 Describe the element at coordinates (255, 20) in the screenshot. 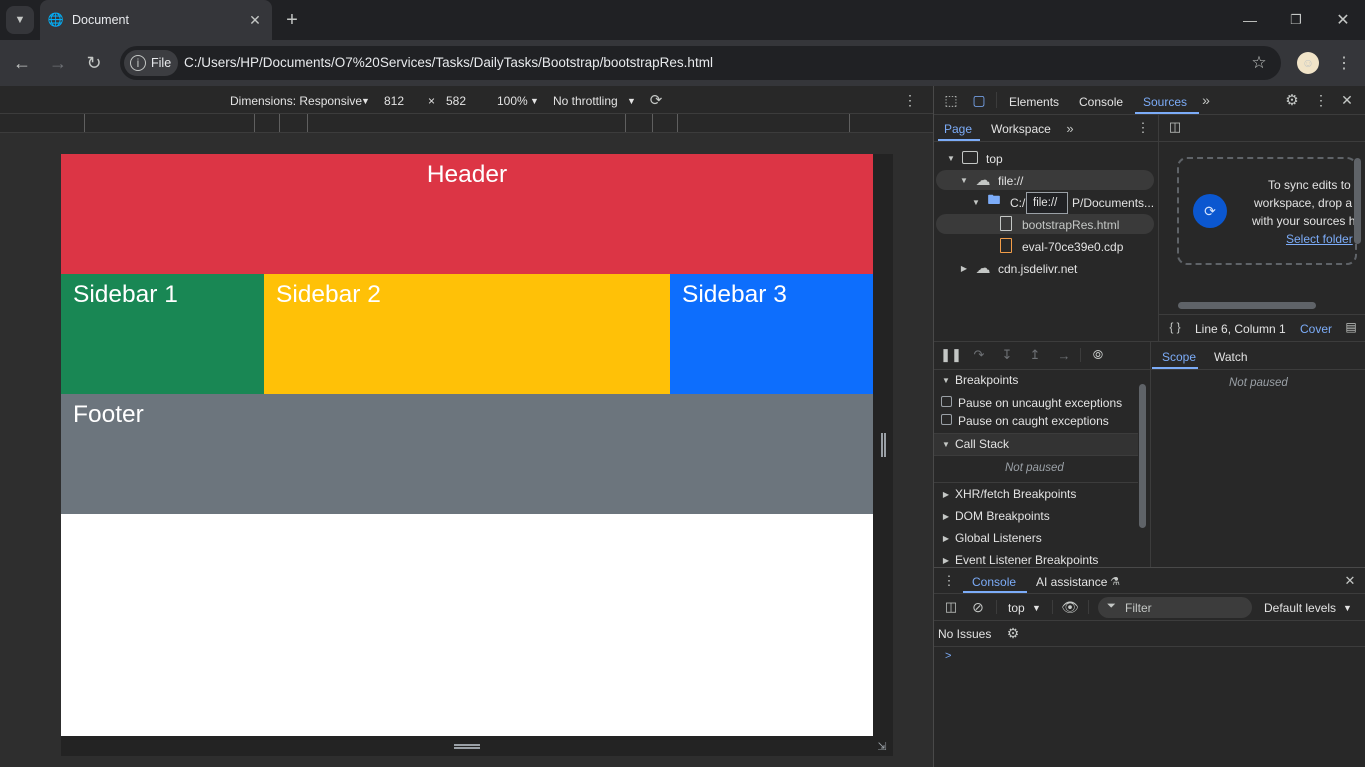

I see `close-tab-icon: ✕` at that location.